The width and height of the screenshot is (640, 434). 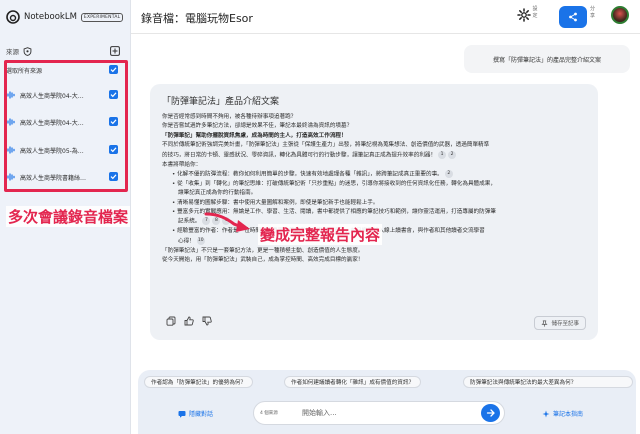 I want to click on chat-input, so click(x=377, y=413).